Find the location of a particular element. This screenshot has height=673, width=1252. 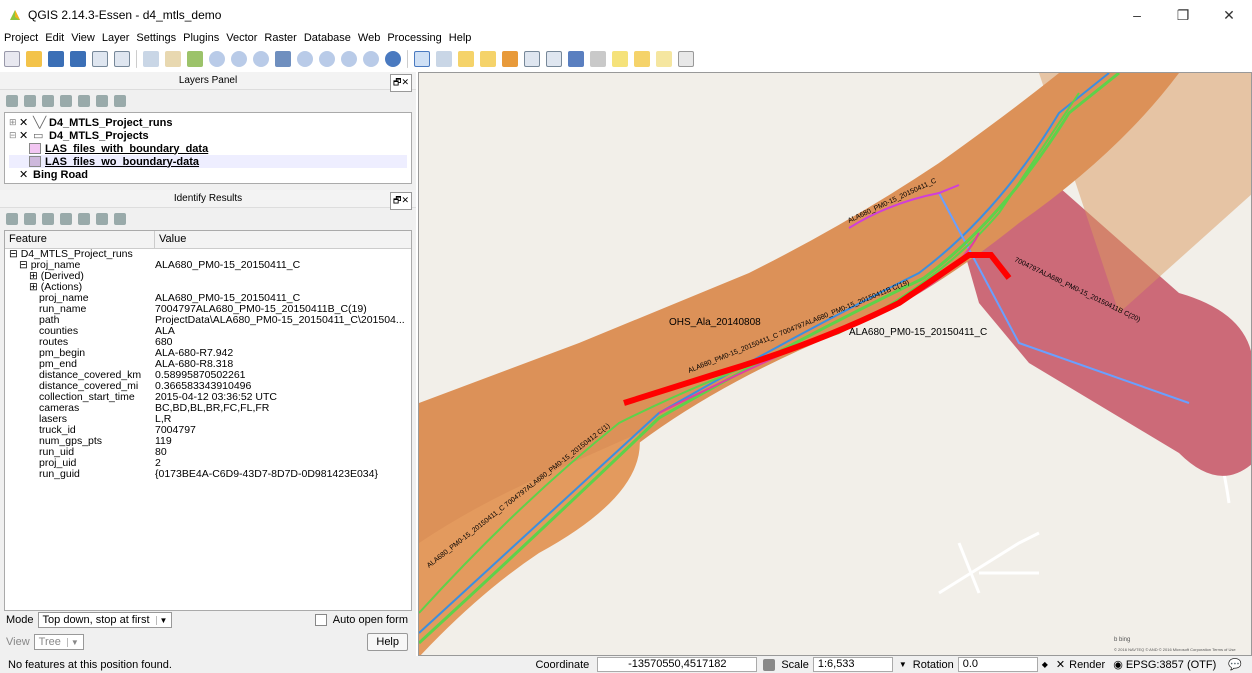

expand-icon: ⊟ is located at coordinates (14, 135).